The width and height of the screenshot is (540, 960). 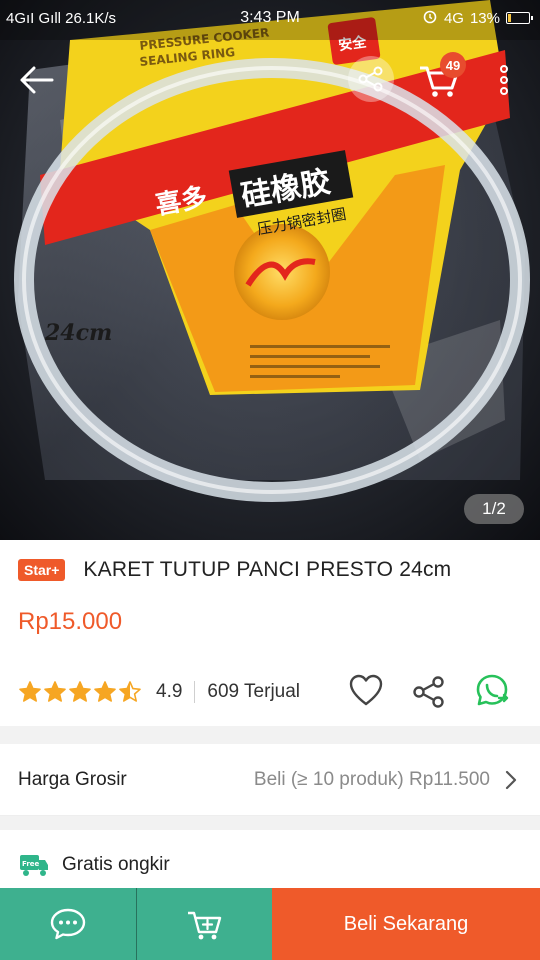 What do you see at coordinates (31, 864) in the screenshot?
I see `truck-tag: Free` at bounding box center [31, 864].